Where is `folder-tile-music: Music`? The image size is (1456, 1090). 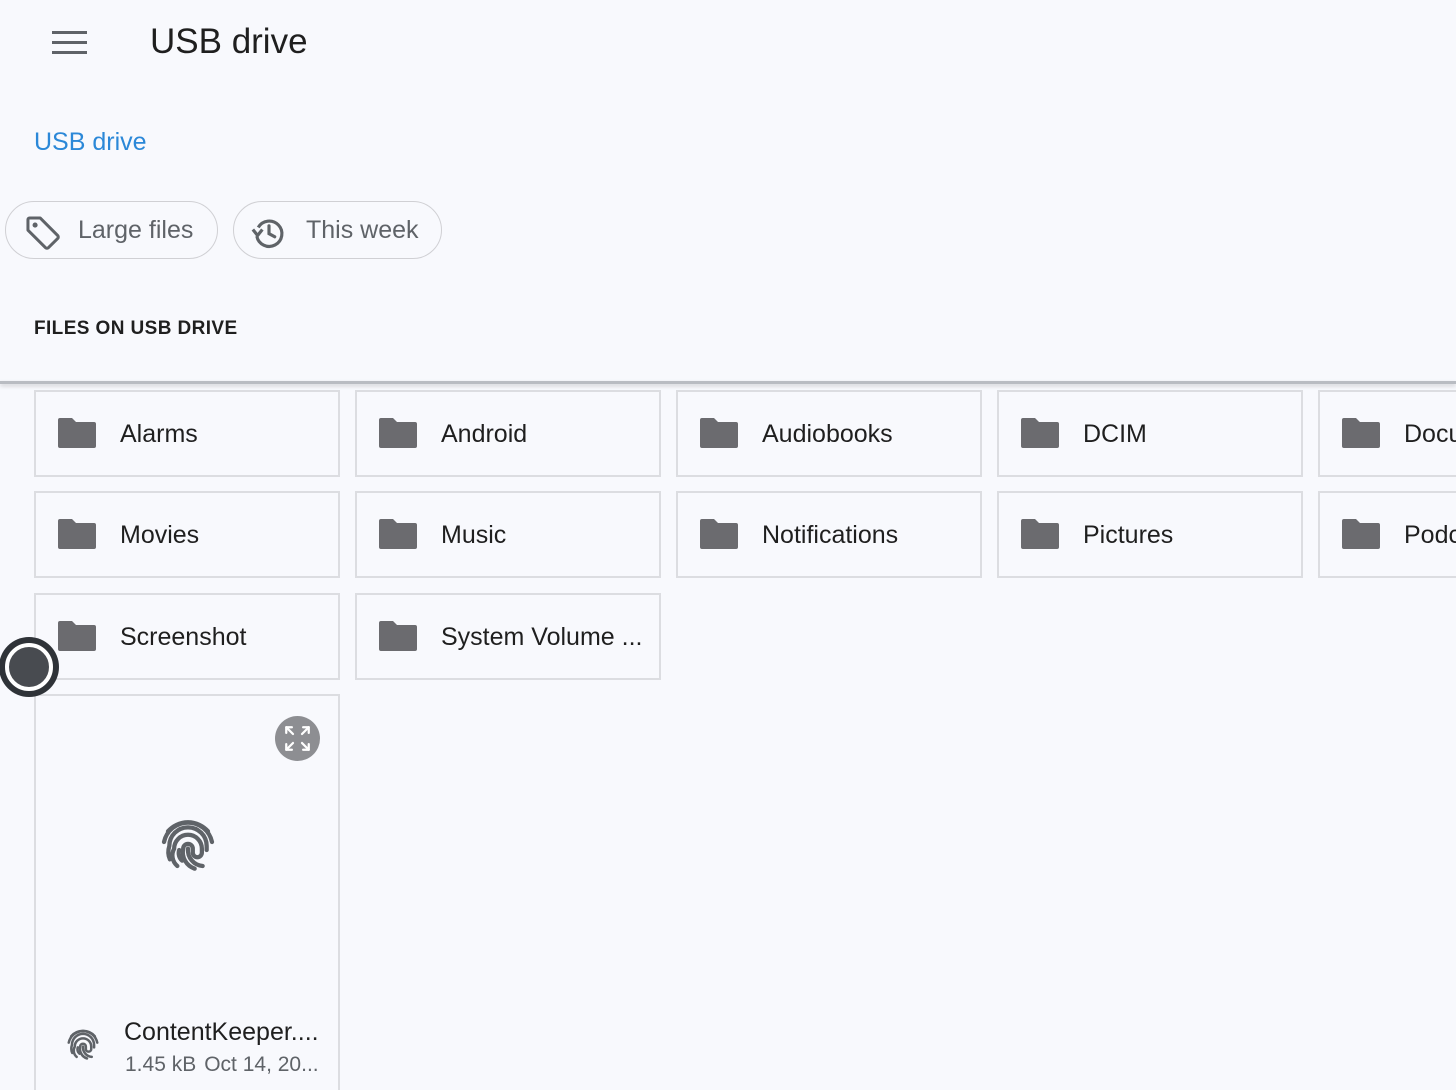 folder-tile-music: Music is located at coordinates (508, 534).